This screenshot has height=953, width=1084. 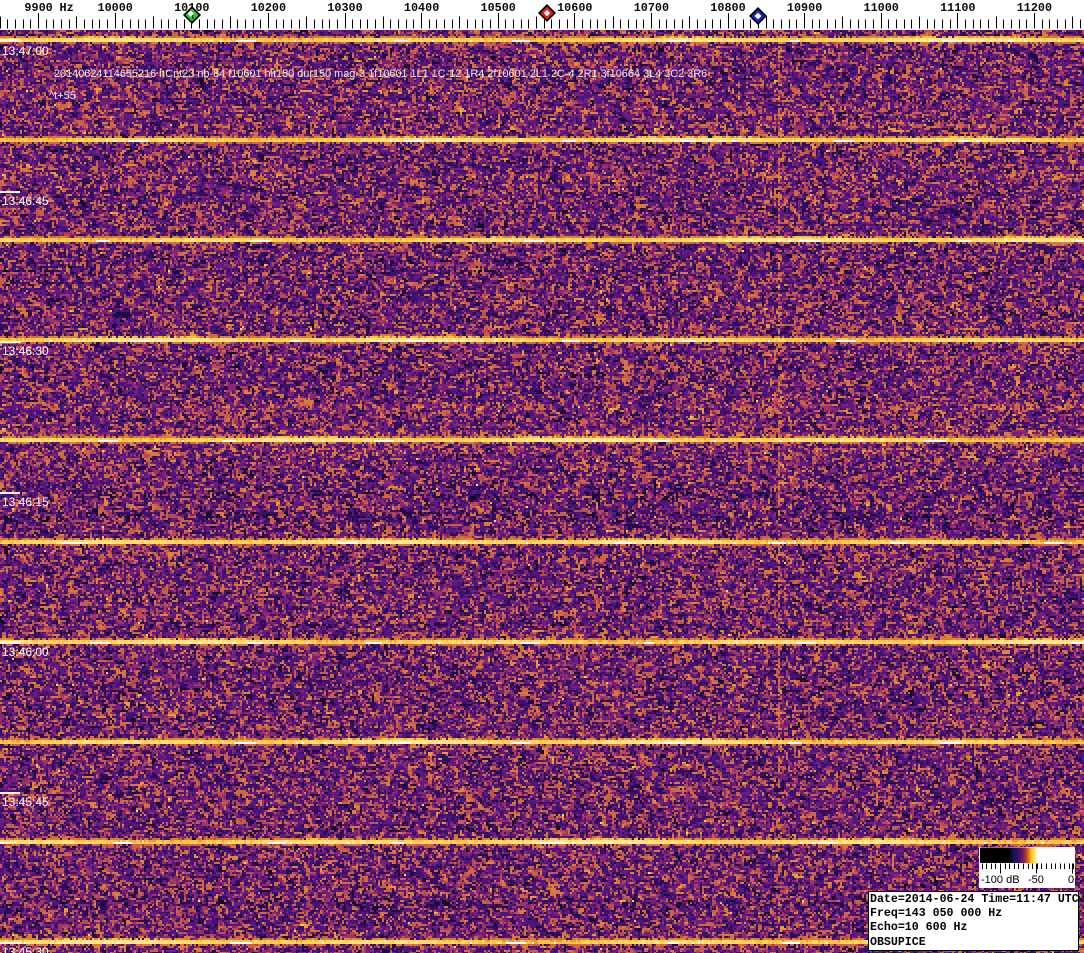 What do you see at coordinates (651, 8) in the screenshot?
I see `svg-text: 10700` at bounding box center [651, 8].